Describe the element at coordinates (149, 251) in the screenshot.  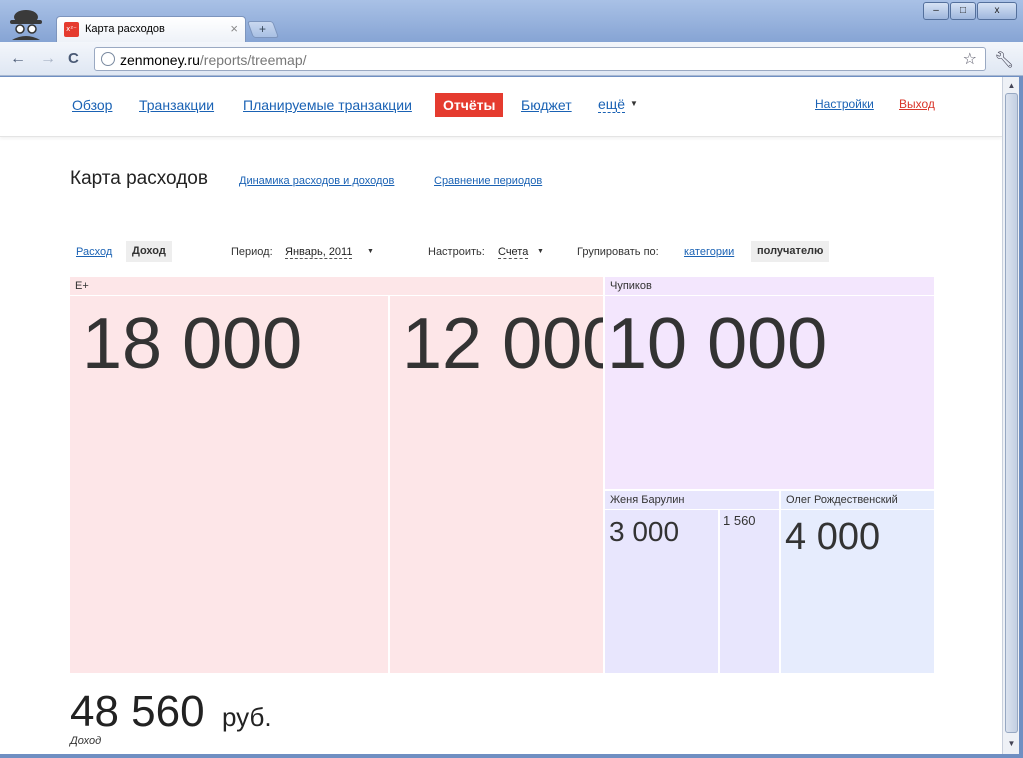
I see `filter-income-selected: Доход` at that location.